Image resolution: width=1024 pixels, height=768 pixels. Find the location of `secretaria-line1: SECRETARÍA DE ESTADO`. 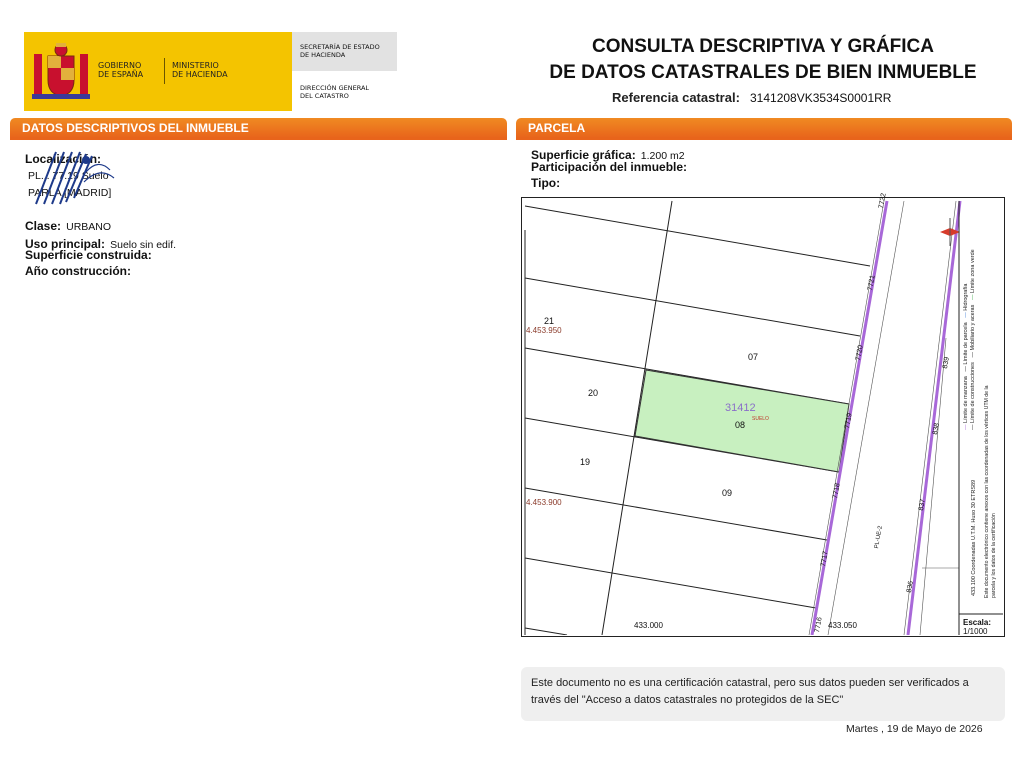

secretaria-line1: SECRETARÍA DE ESTADO is located at coordinates (340, 47).